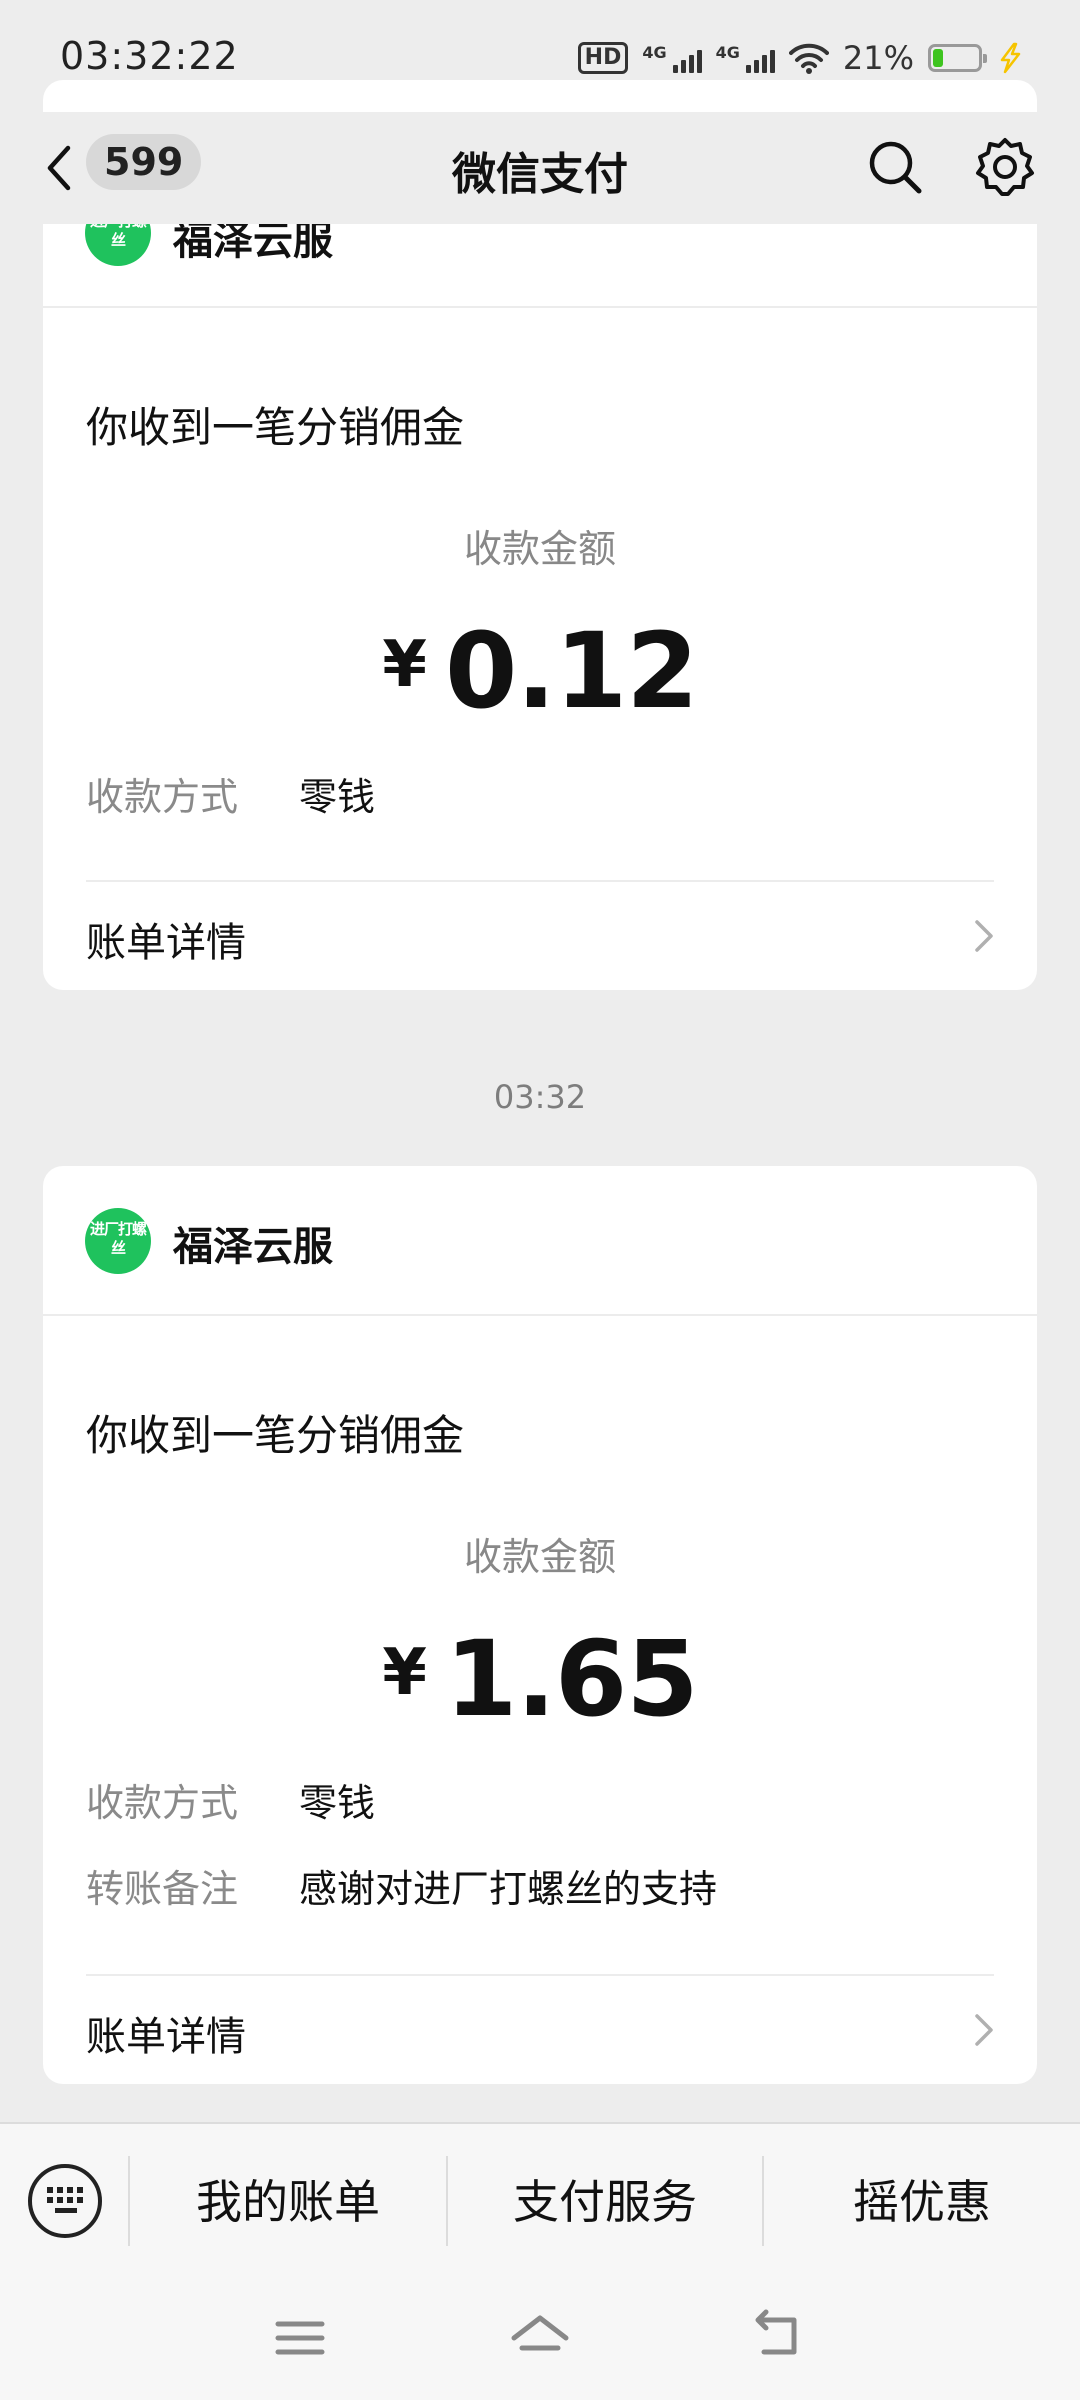 The height and width of the screenshot is (2400, 1080). Describe the element at coordinates (1005, 167) in the screenshot. I see `gear-icon` at that location.